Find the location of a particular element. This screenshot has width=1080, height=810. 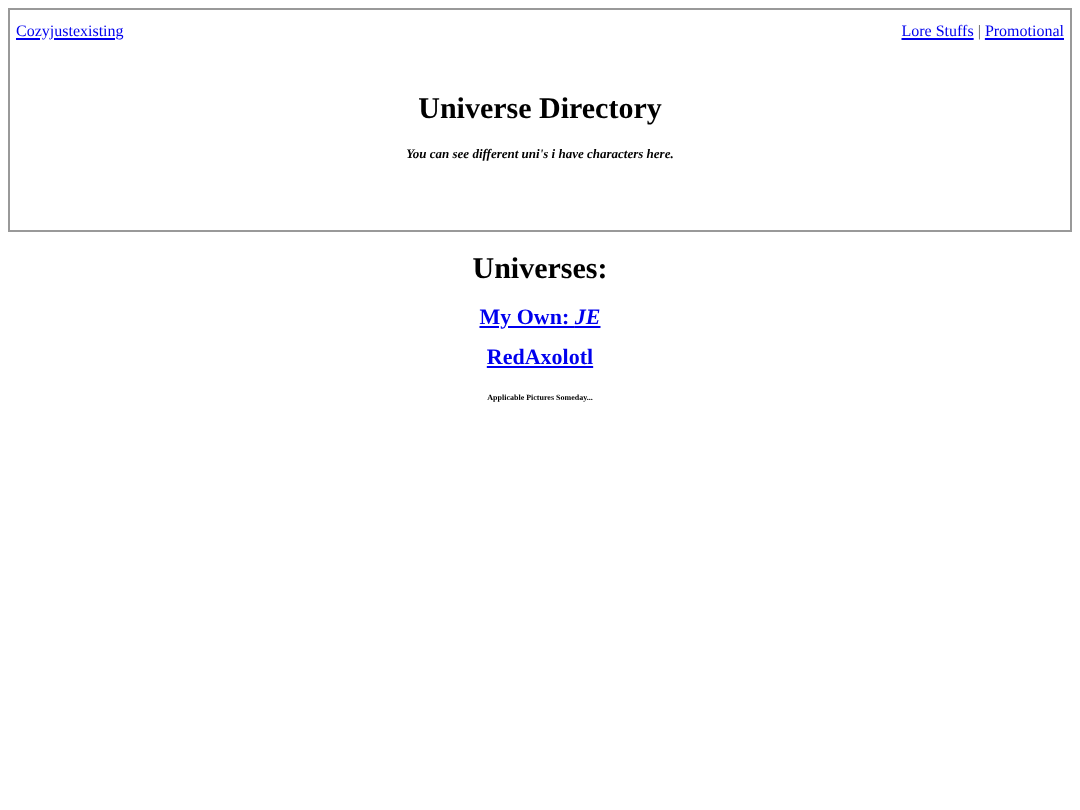

section-heading: Universes: is located at coordinates (540, 271).